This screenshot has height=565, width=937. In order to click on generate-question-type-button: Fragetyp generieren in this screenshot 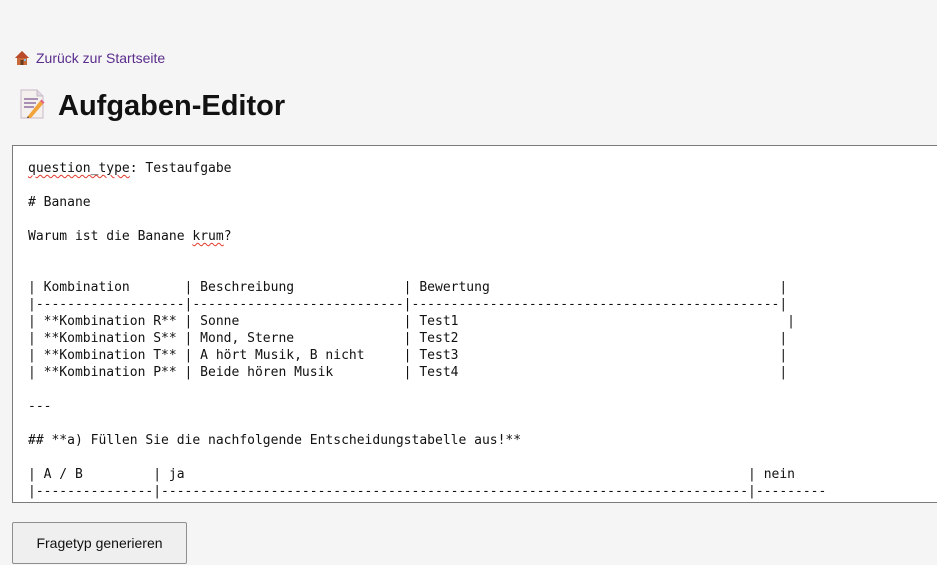, I will do `click(99, 543)`.